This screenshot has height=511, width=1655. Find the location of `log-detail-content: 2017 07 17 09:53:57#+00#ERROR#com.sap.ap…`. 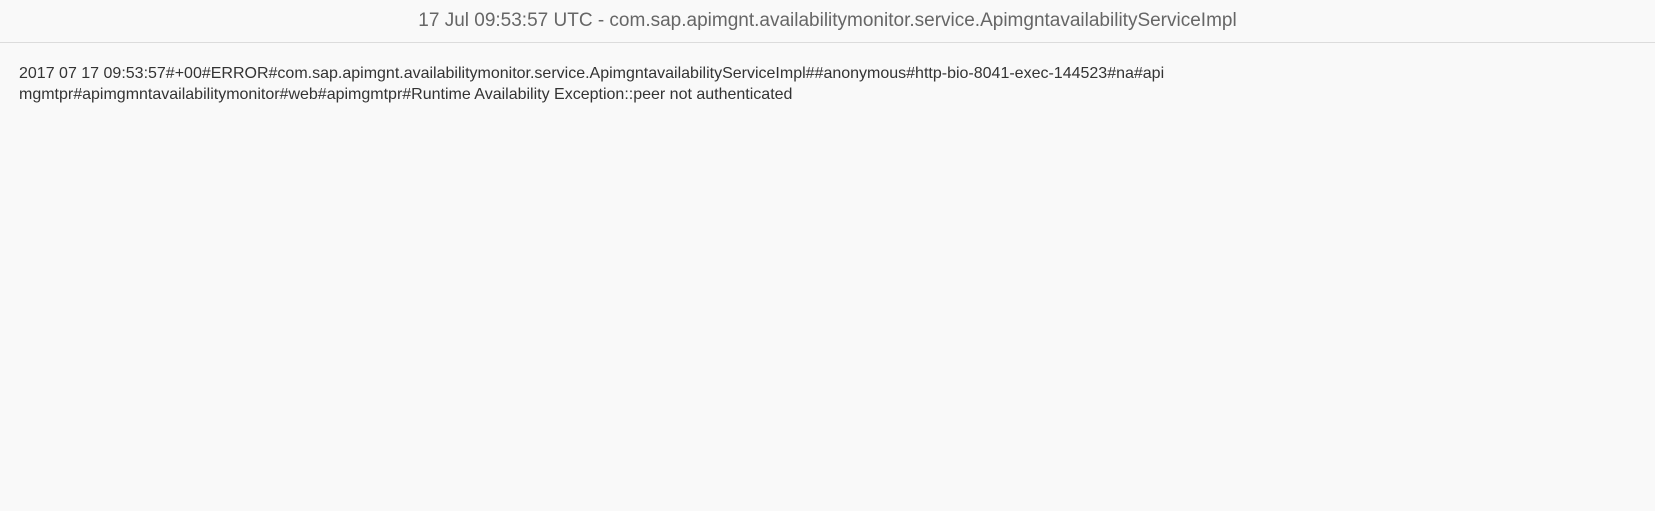

log-detail-content: 2017 07 17 09:53:57#+00#ERROR#com.sap.ap… is located at coordinates (827, 74).